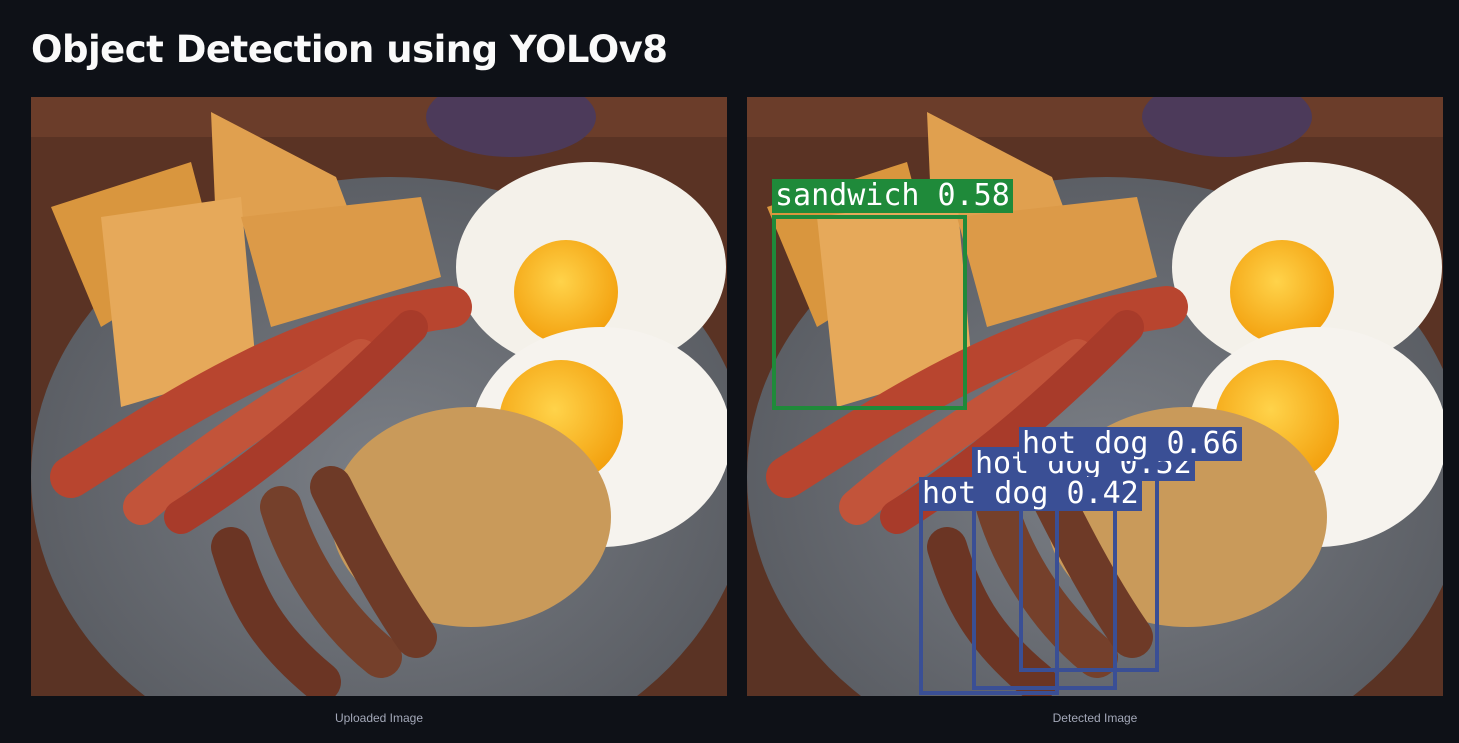 The height and width of the screenshot is (743, 1459). Describe the element at coordinates (1030, 494) in the screenshot. I see `detection-label-hot-dog-3: hot dog 0.42` at that location.